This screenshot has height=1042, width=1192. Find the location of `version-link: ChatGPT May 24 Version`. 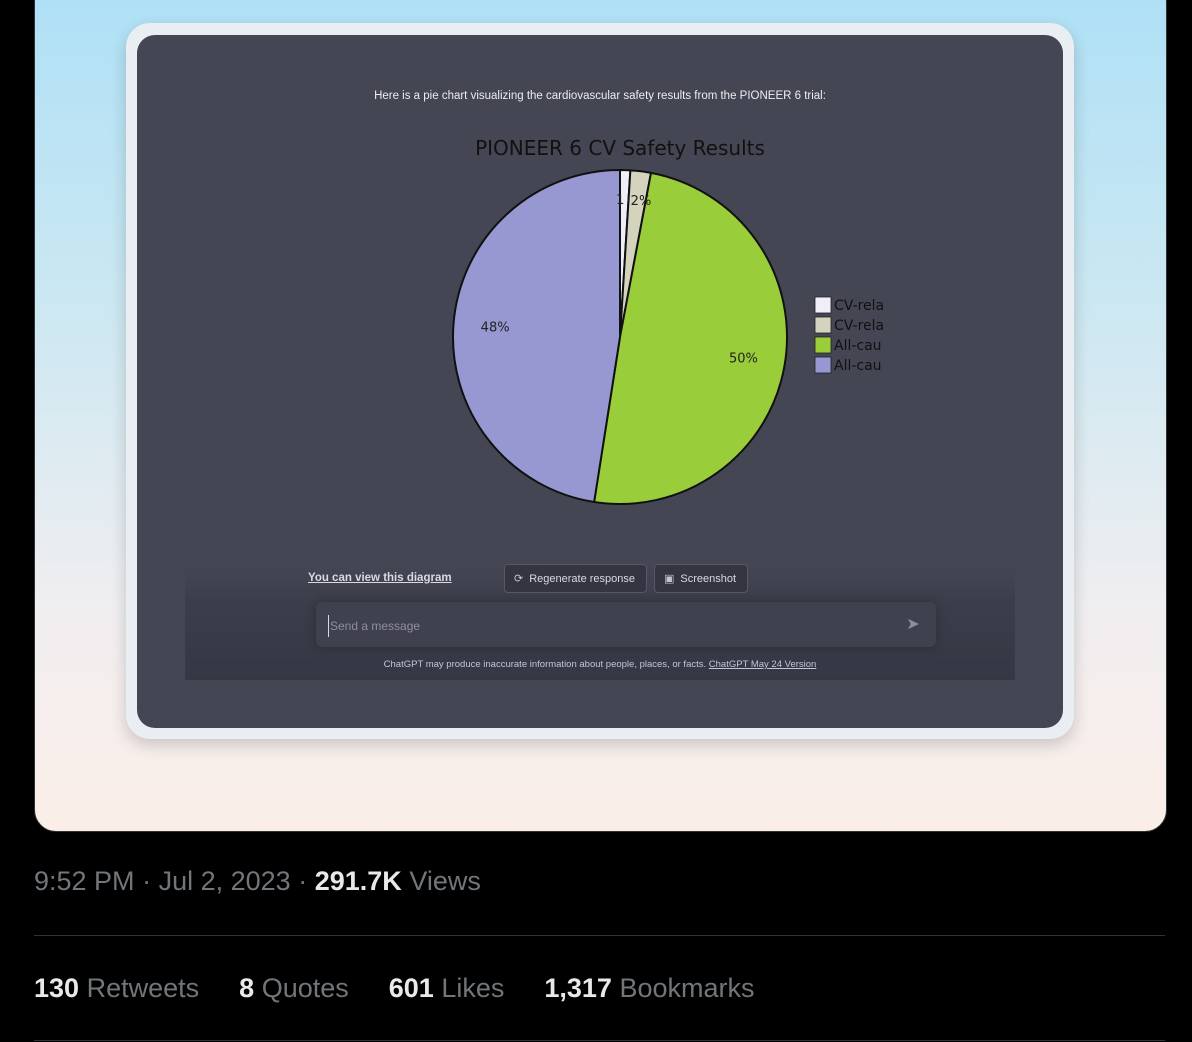

version-link: ChatGPT May 24 Version is located at coordinates (763, 664).